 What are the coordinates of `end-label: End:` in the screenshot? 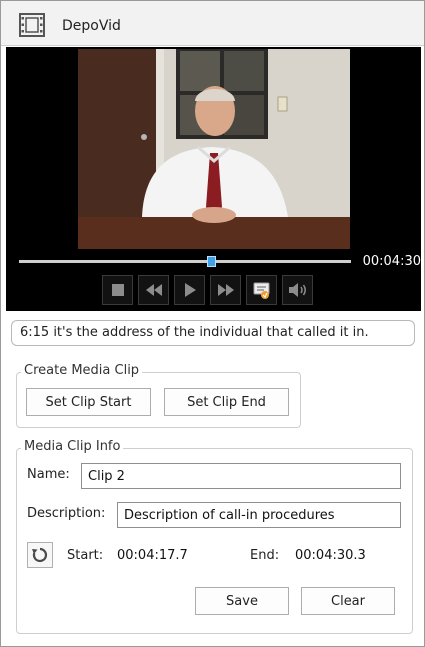 It's located at (265, 555).